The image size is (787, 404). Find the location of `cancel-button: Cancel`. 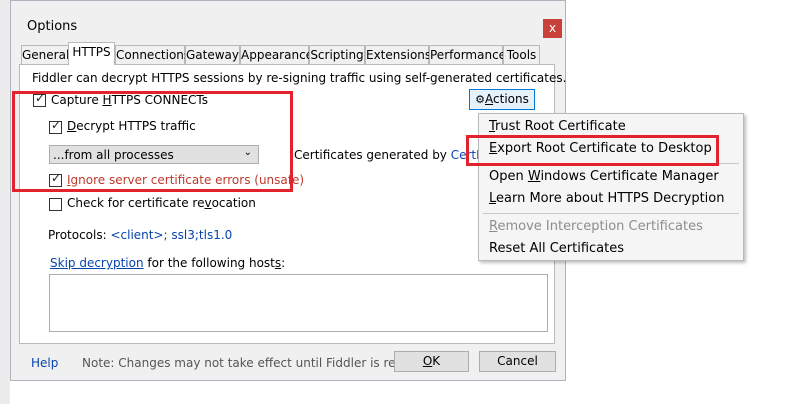

cancel-button: Cancel is located at coordinates (517, 361).